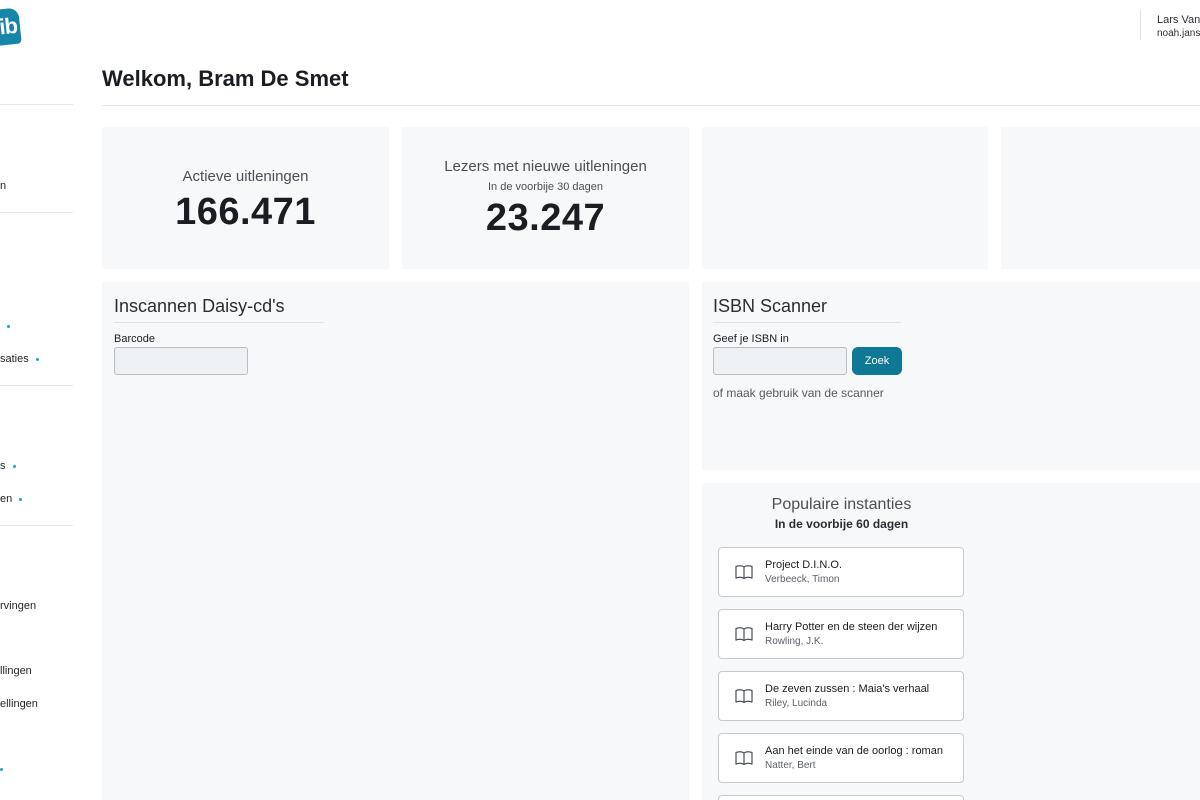  Describe the element at coordinates (651, 105) in the screenshot. I see `header-divider` at that location.